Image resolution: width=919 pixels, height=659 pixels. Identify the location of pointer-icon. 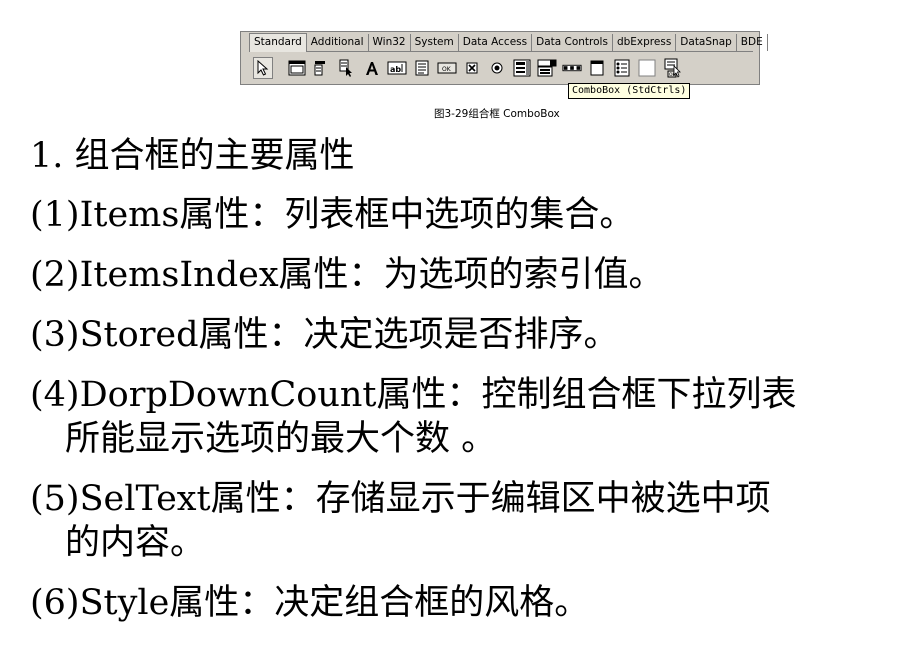
(263, 68).